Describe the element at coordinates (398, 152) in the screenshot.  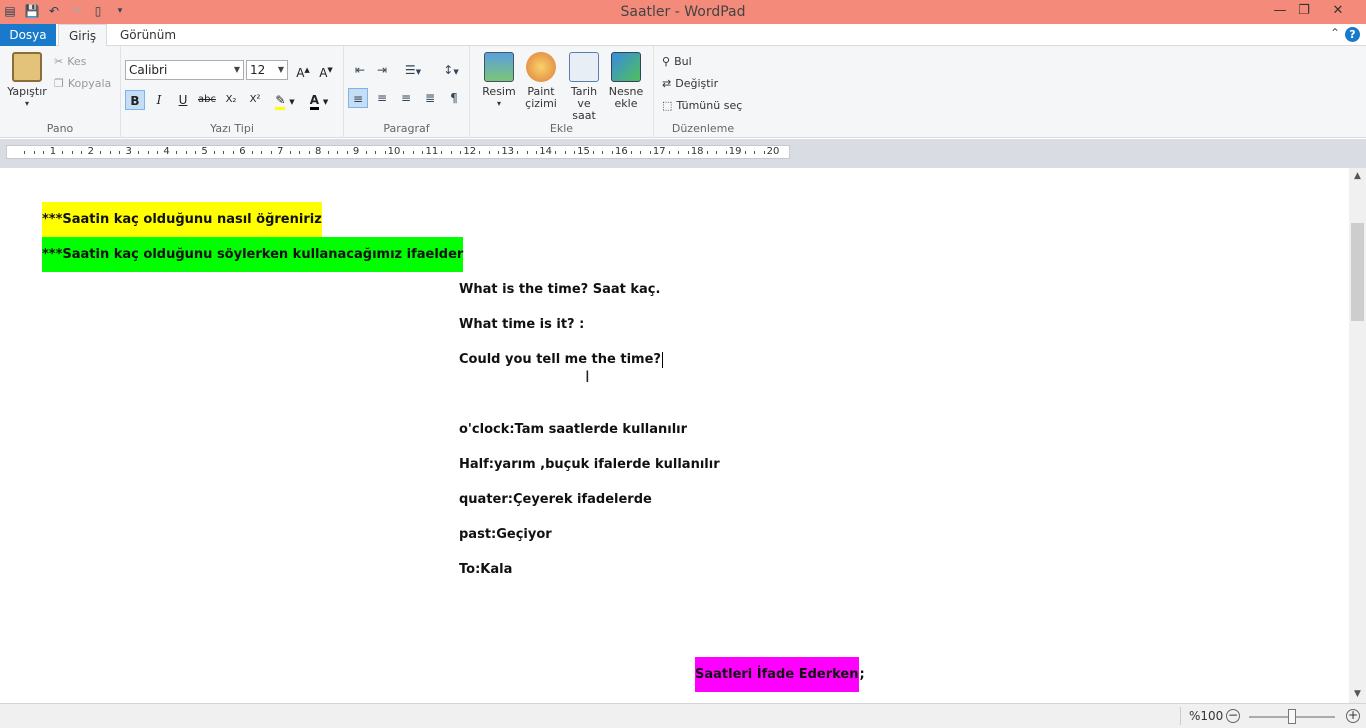
I see `ruler: 1 2 3 4 5 6 7 8 9 10 11 12 13 14 15 16 17 18 19 20` at that location.